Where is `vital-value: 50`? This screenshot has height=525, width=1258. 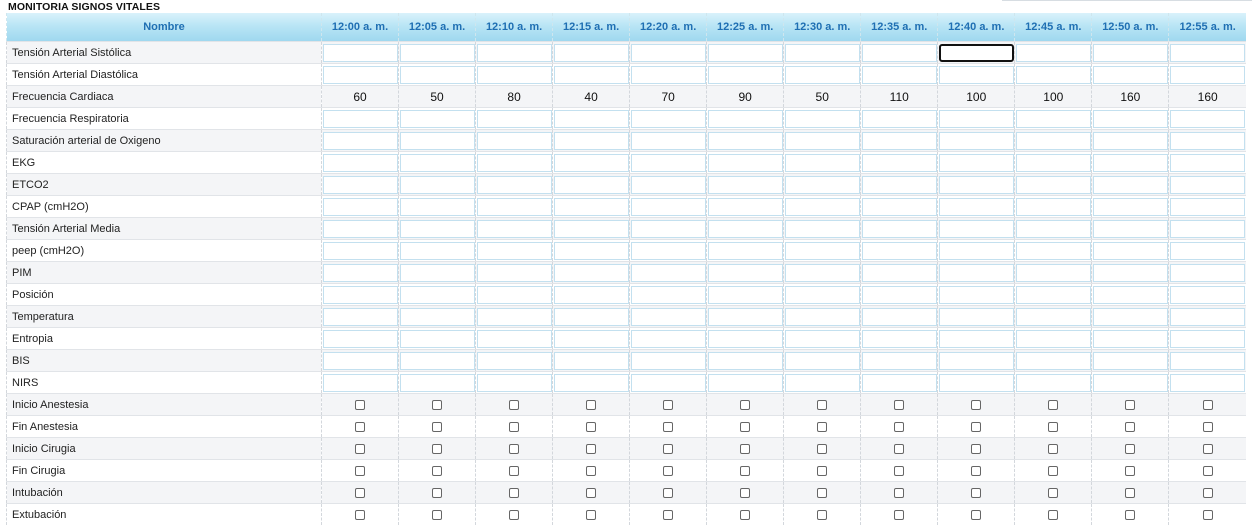
vital-value: 50 is located at coordinates (437, 97).